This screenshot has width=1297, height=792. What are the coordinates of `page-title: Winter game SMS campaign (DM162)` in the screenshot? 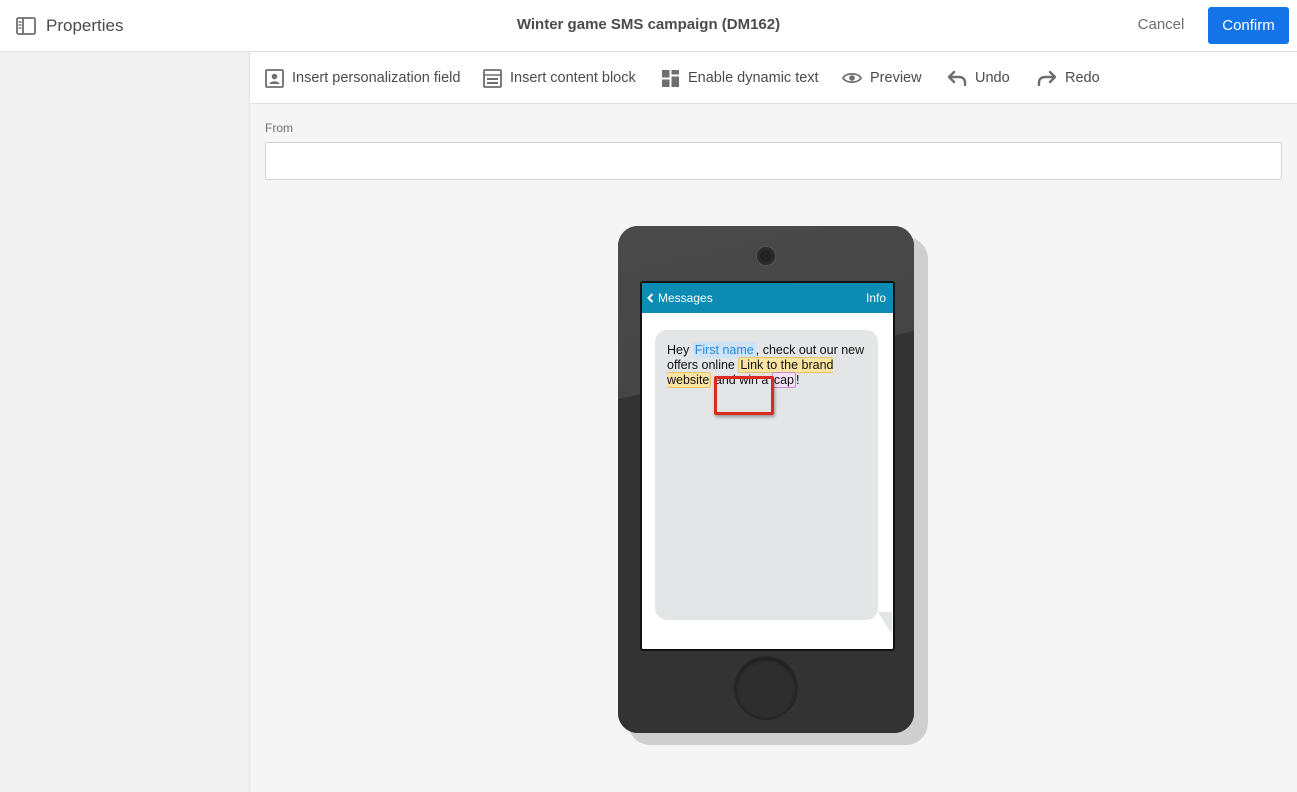 It's located at (648, 24).